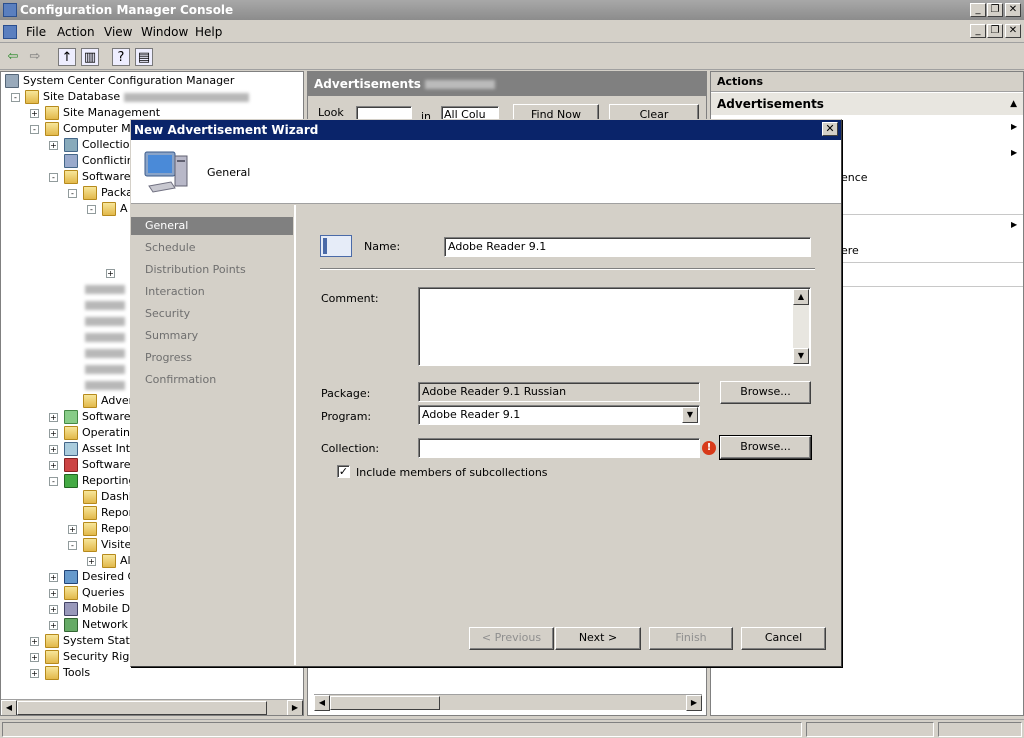  I want to click on name-input: Adobe Reader 9.1, so click(627, 247).